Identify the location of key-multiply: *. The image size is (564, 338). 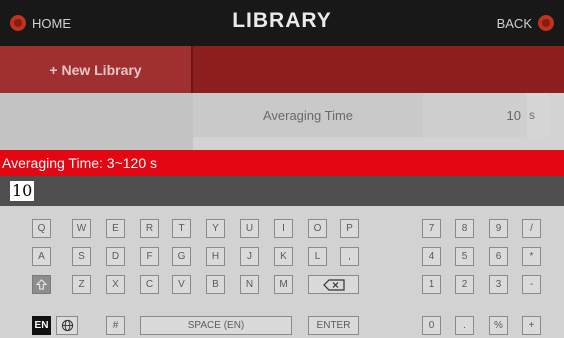
(531, 256).